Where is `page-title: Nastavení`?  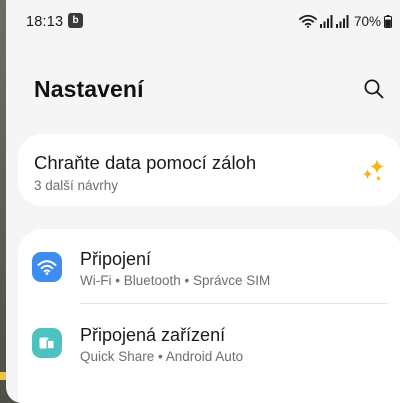
page-title: Nastavení is located at coordinates (89, 89).